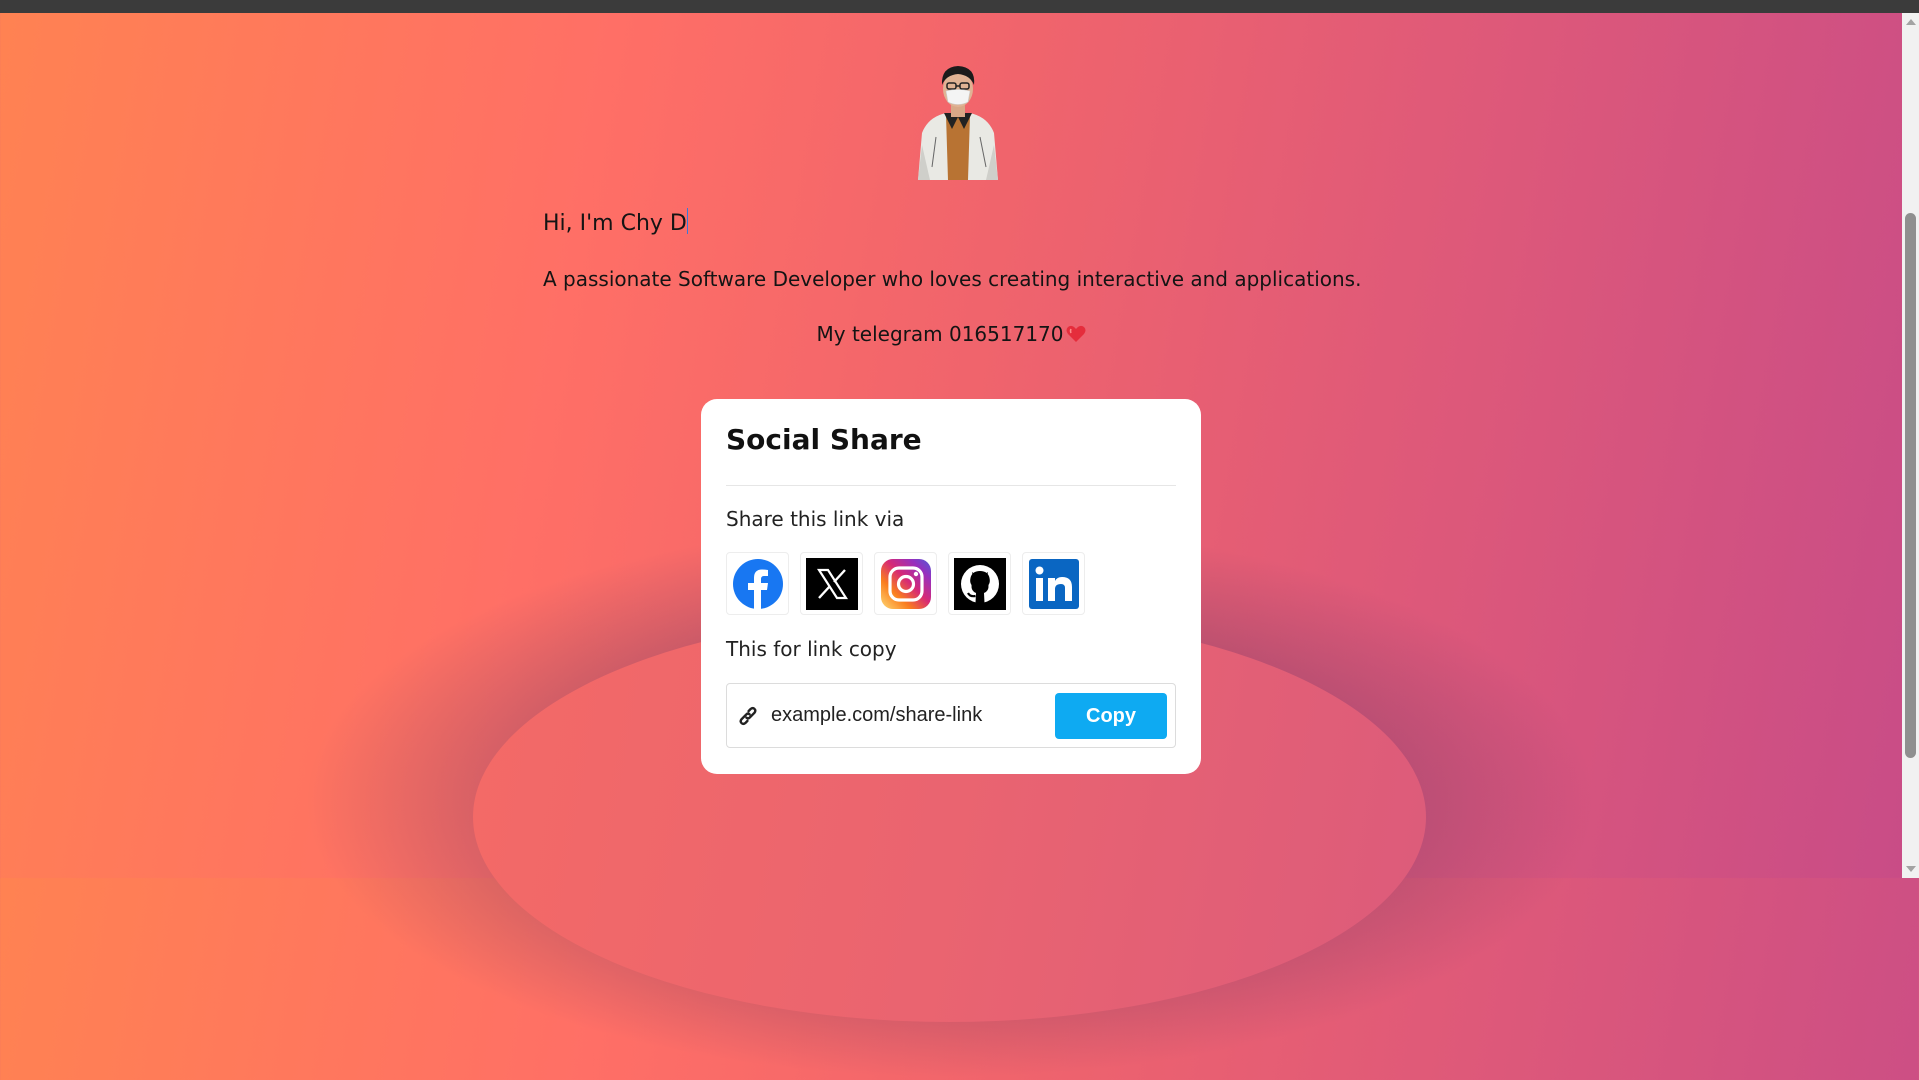  Describe the element at coordinates (748, 716) in the screenshot. I see `link-icon` at that location.